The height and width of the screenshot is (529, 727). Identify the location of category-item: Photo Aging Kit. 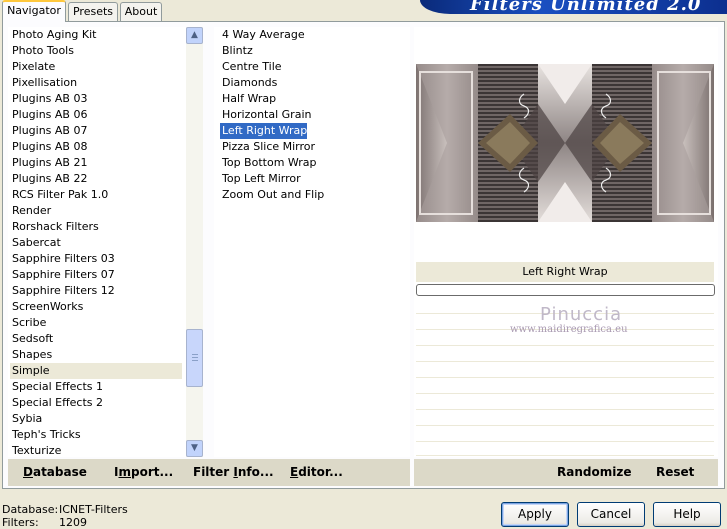
(53, 35).